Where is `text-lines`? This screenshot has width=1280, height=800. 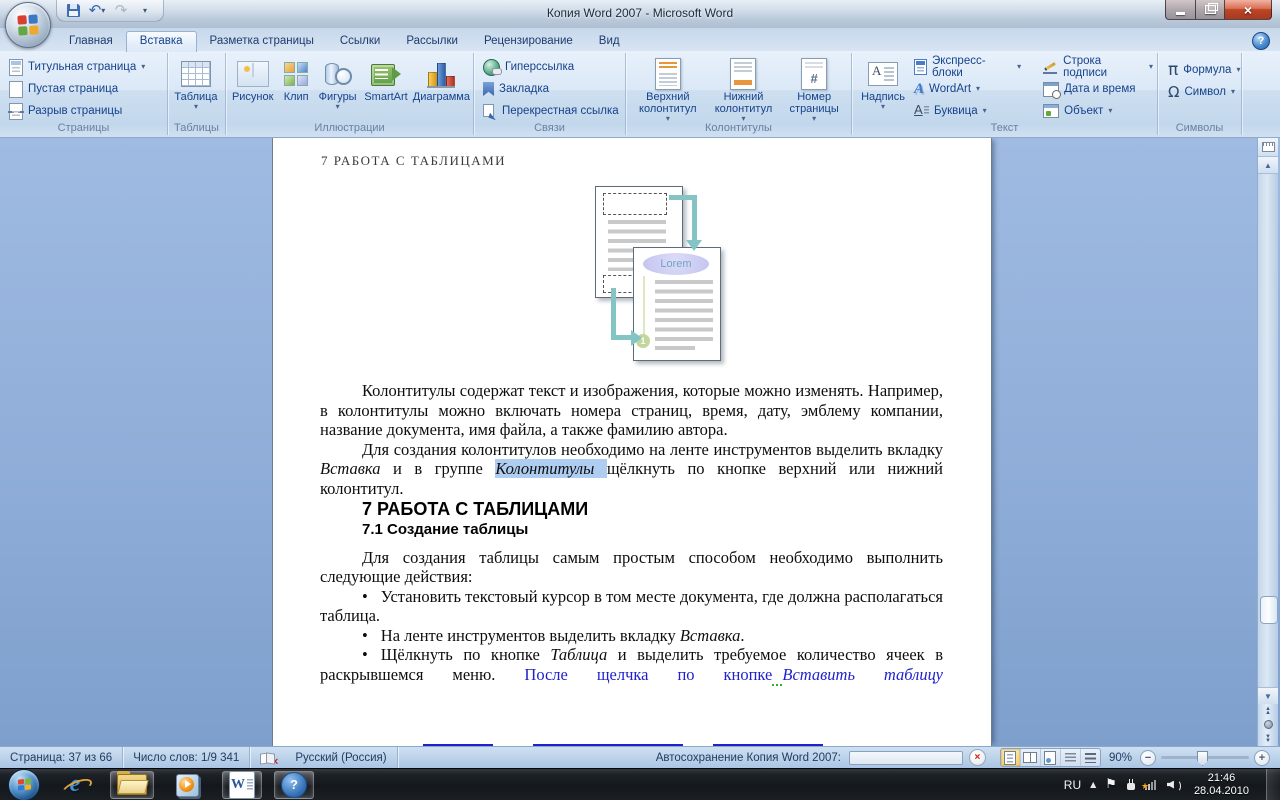
text-lines is located at coordinates (684, 311).